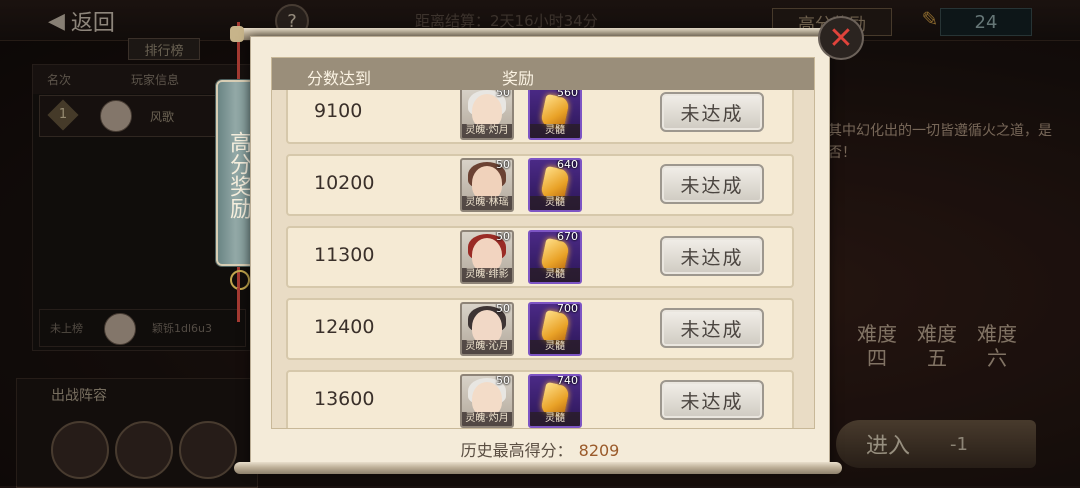 The height and width of the screenshot is (488, 1080). Describe the element at coordinates (555, 401) in the screenshot. I see `spirit-marrow-item: 740 灵髓` at that location.